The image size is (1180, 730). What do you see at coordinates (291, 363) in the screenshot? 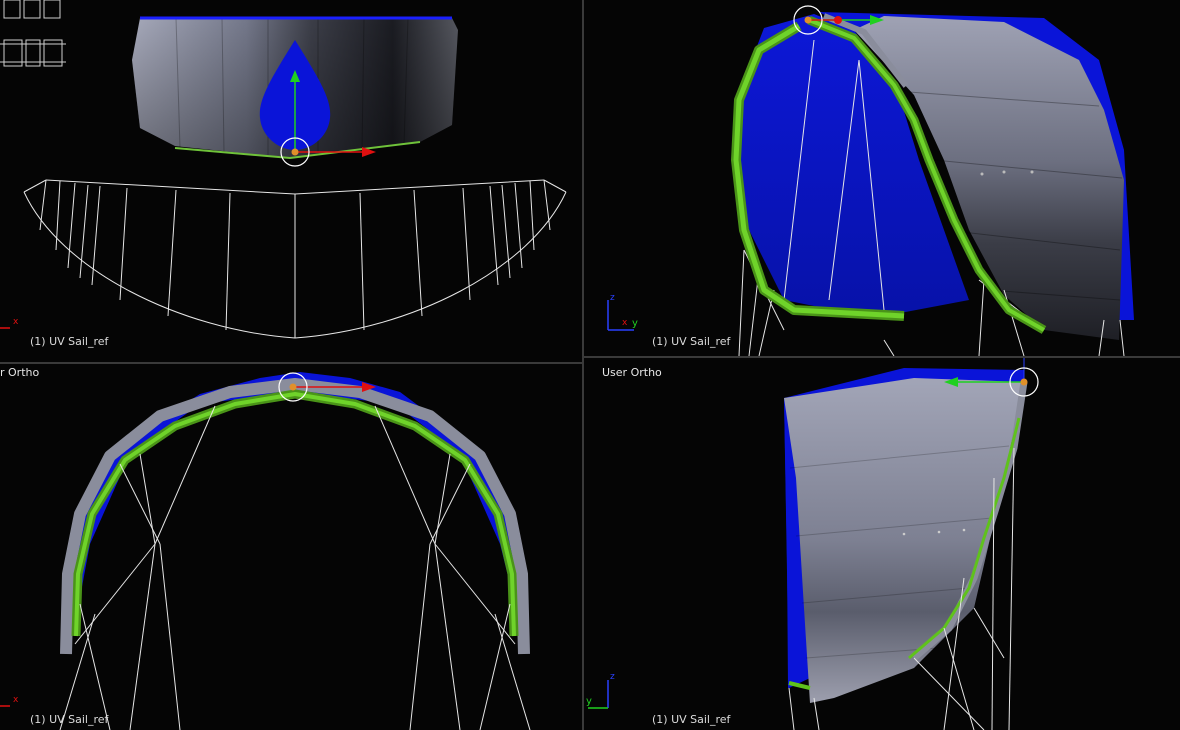
I see `viewport-divider-left` at bounding box center [291, 363].